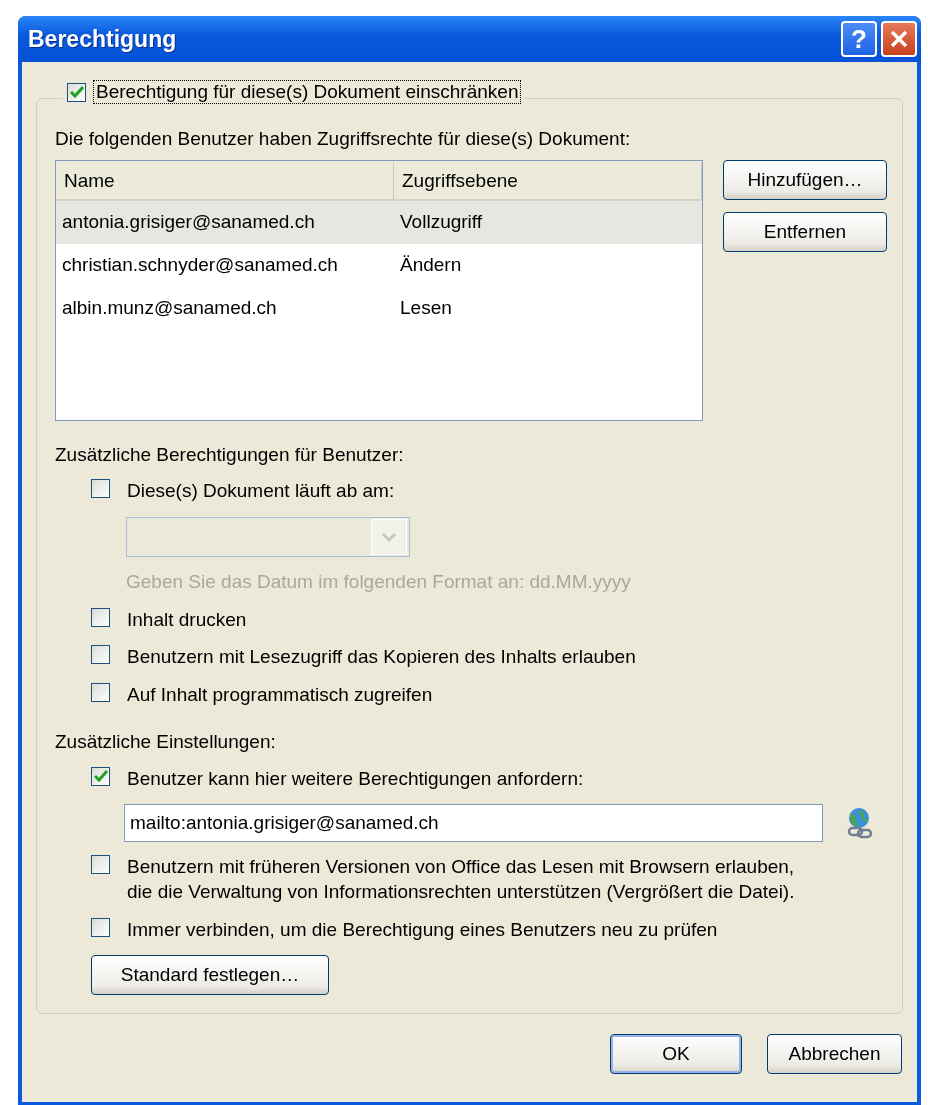 This screenshot has width=928, height=1105. What do you see at coordinates (805, 231) in the screenshot?
I see `remove-button: Entfernen` at bounding box center [805, 231].